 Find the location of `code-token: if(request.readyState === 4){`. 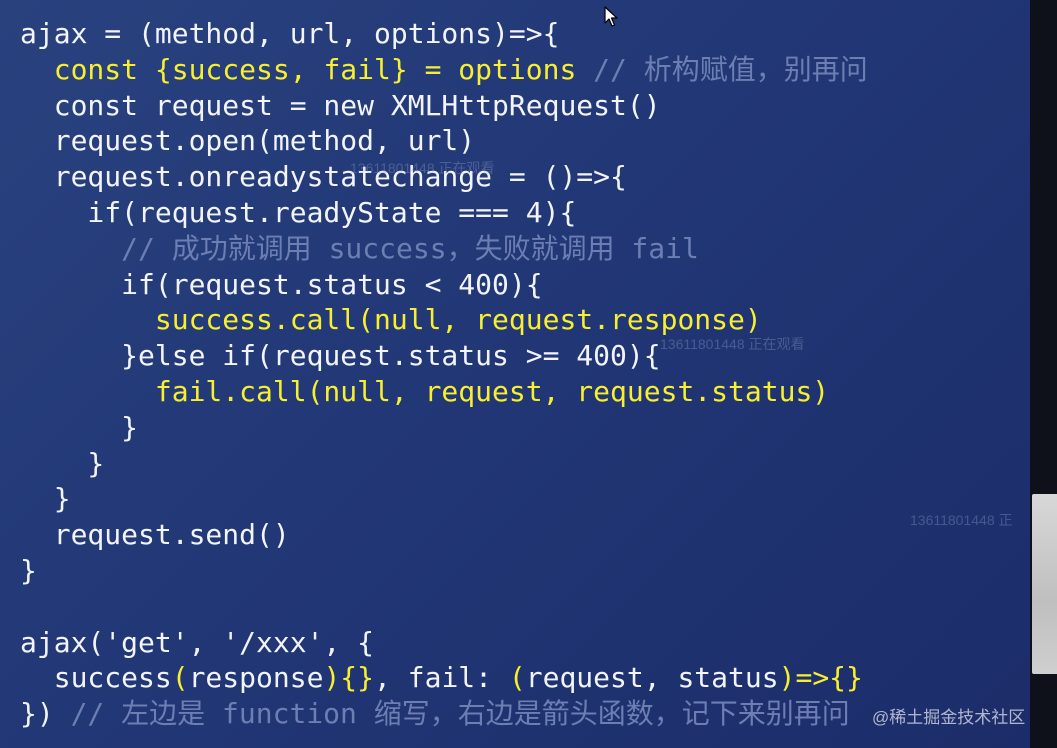

code-token: if(request.readyState === 4){ is located at coordinates (298, 212).